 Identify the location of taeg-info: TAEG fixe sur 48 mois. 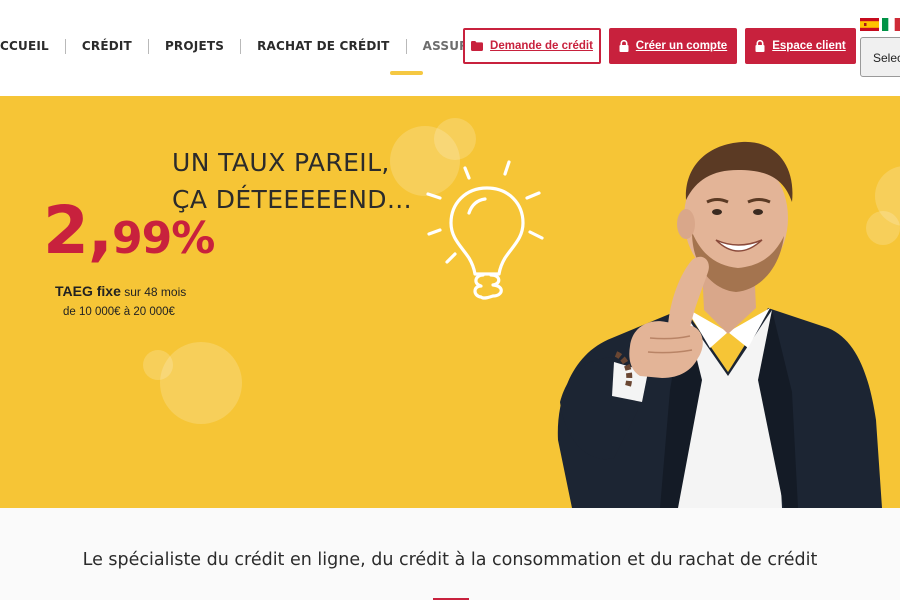
(120, 291).